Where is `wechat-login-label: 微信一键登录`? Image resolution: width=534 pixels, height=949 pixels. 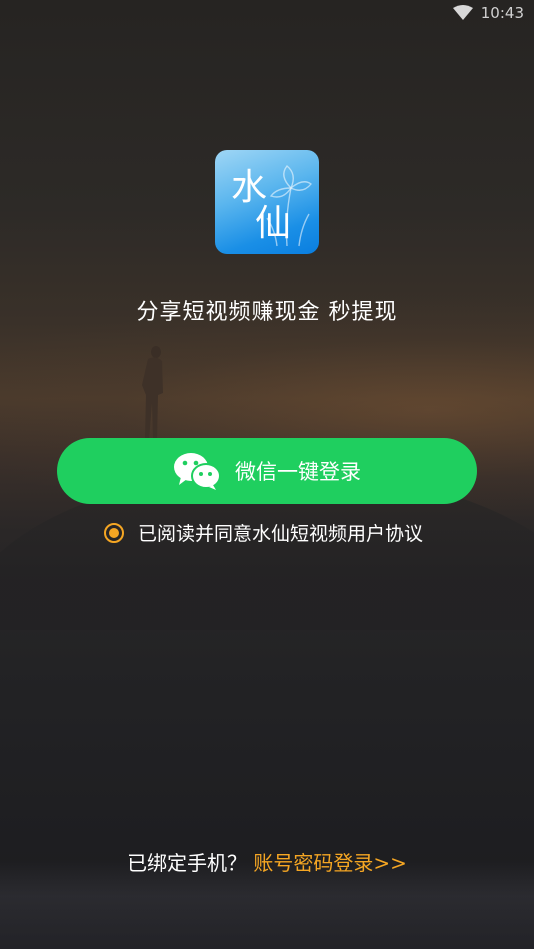 wechat-login-label: 微信一键登录 is located at coordinates (298, 472).